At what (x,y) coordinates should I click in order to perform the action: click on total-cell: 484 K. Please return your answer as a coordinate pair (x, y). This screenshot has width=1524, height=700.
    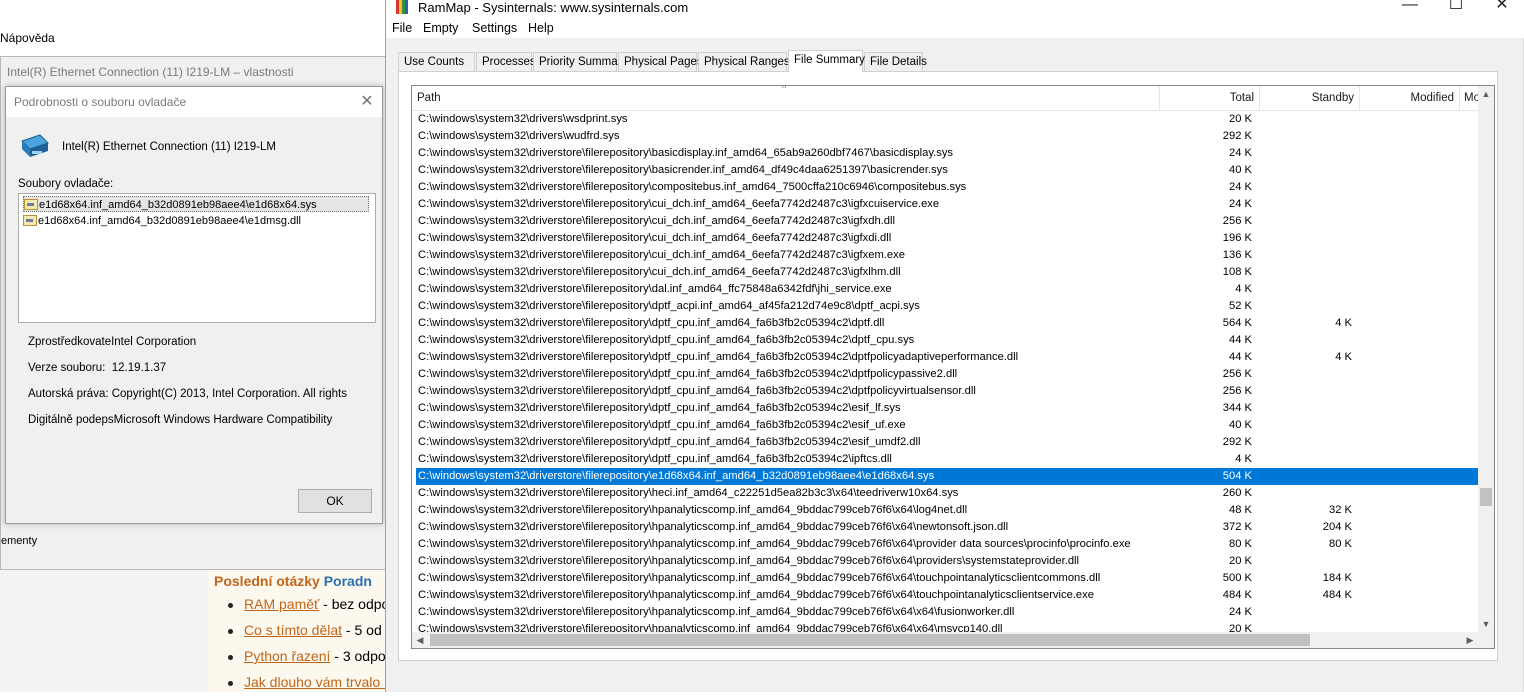
    Looking at the image, I should click on (1237, 595).